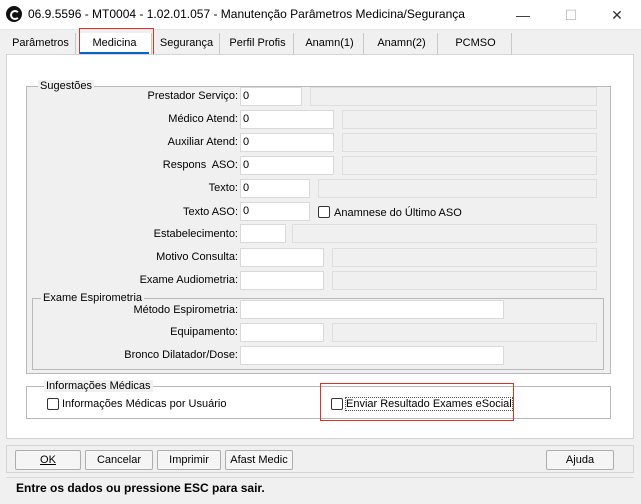 This screenshot has width=641, height=504. I want to click on print-button: Imprimir, so click(189, 460).